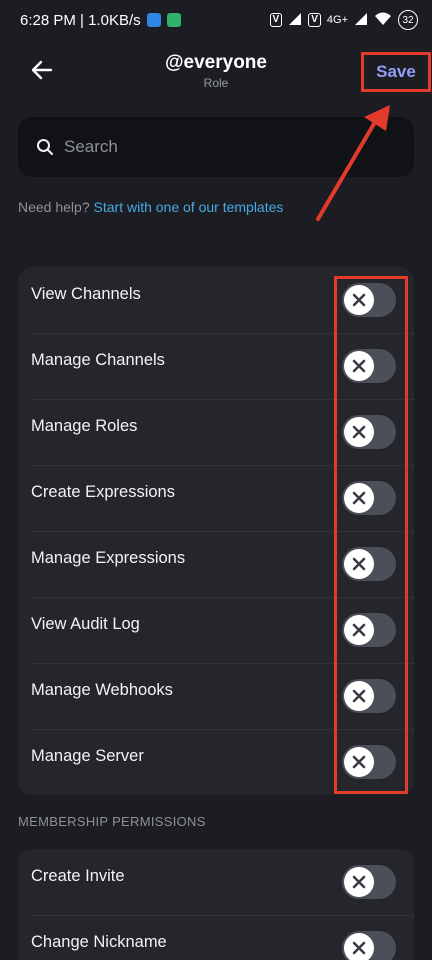  What do you see at coordinates (99, 941) in the screenshot?
I see `permission-label: Change Nickname` at bounding box center [99, 941].